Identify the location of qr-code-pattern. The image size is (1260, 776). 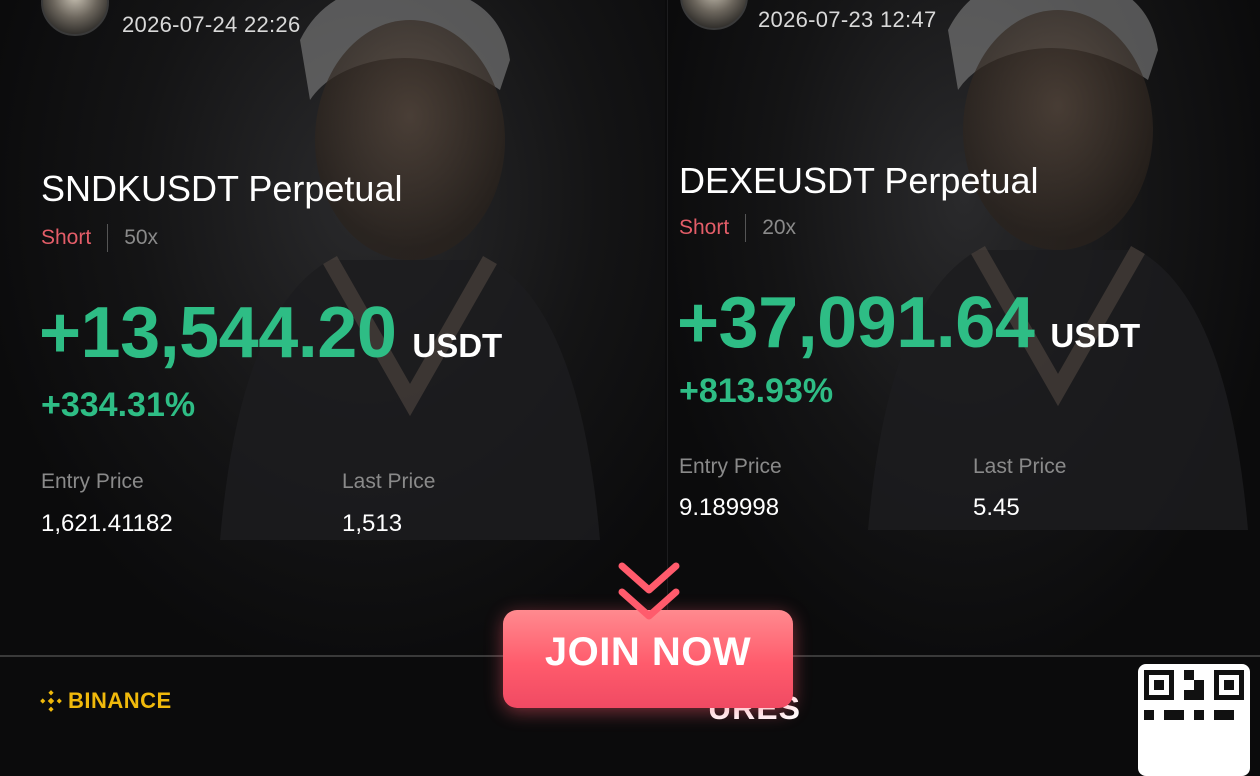
(1194, 695).